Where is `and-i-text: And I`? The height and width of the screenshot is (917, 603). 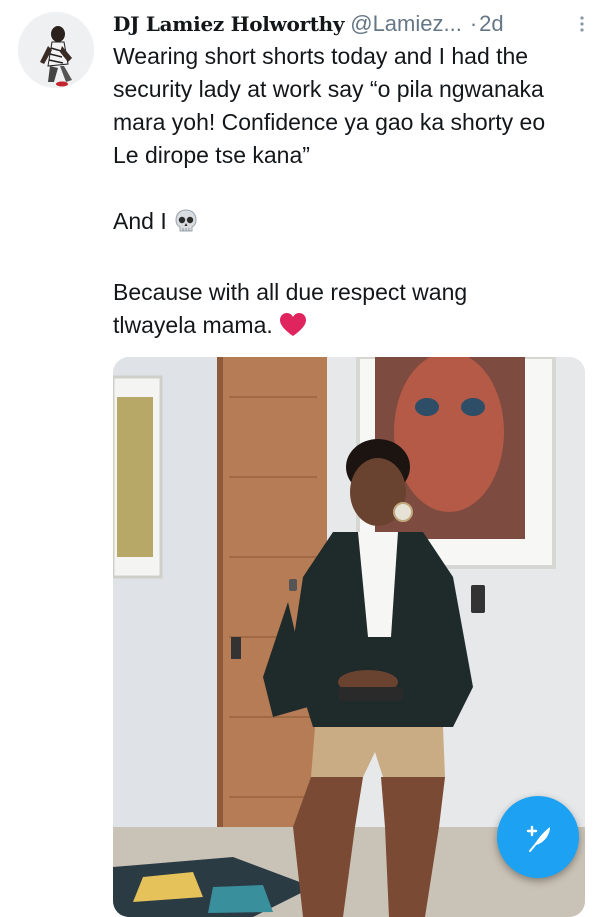 and-i-text: And I is located at coordinates (140, 221).